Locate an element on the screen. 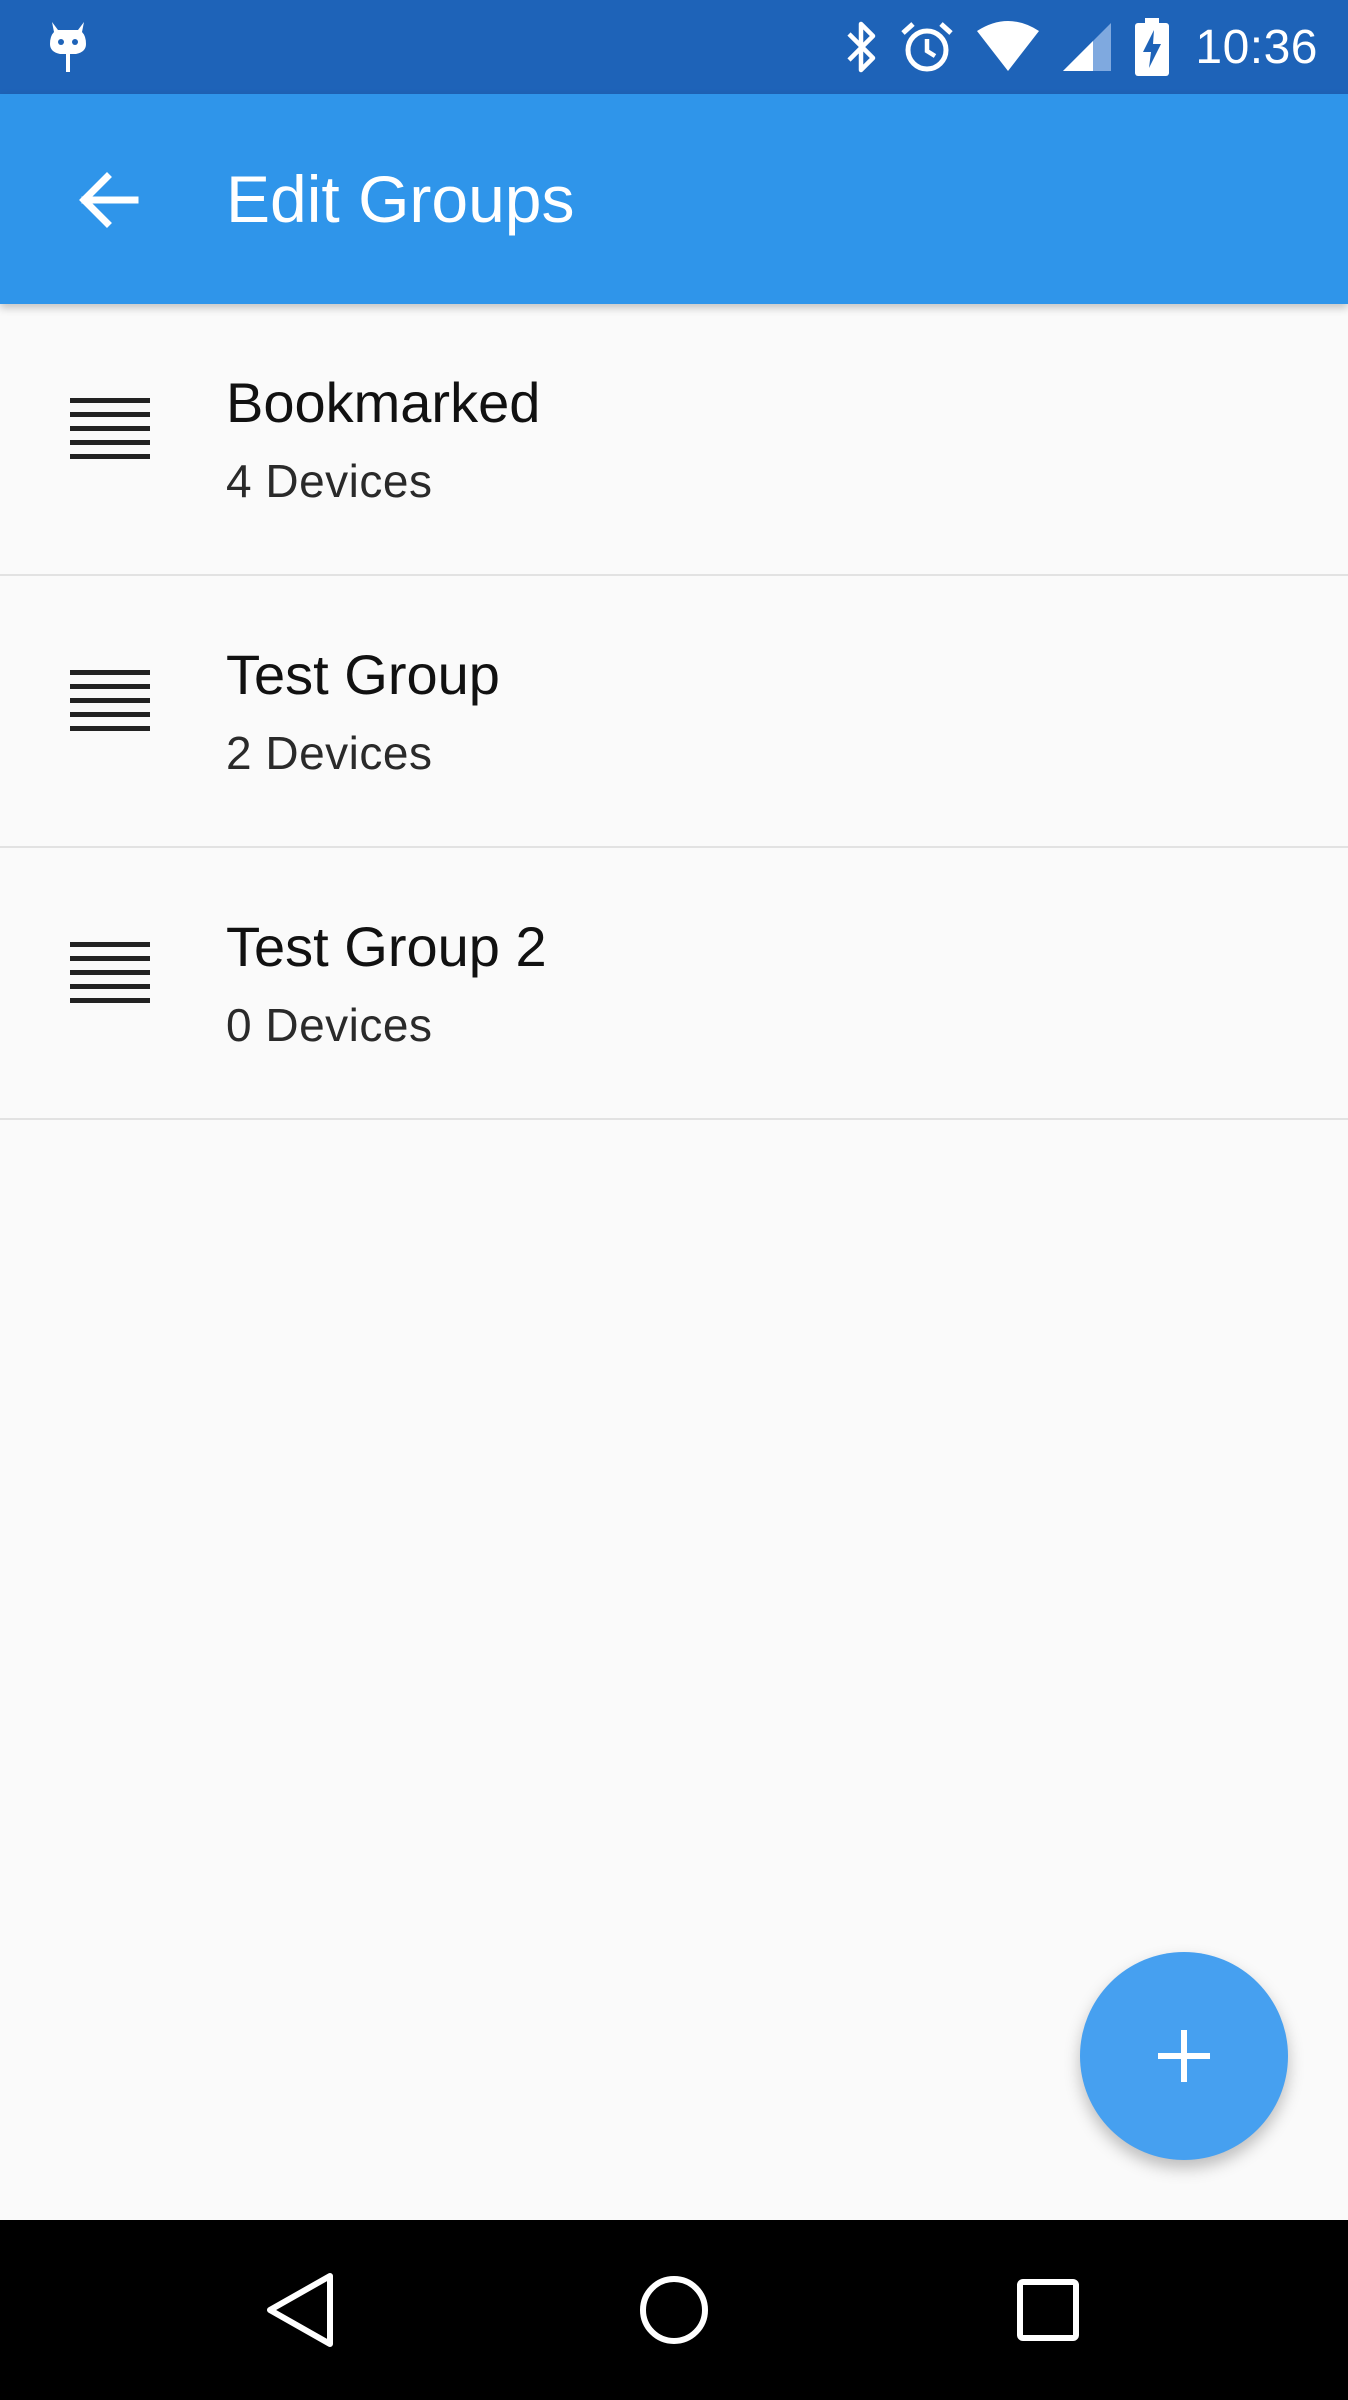 The width and height of the screenshot is (1348, 2400). group-device-count: 0 Devices is located at coordinates (329, 1025).